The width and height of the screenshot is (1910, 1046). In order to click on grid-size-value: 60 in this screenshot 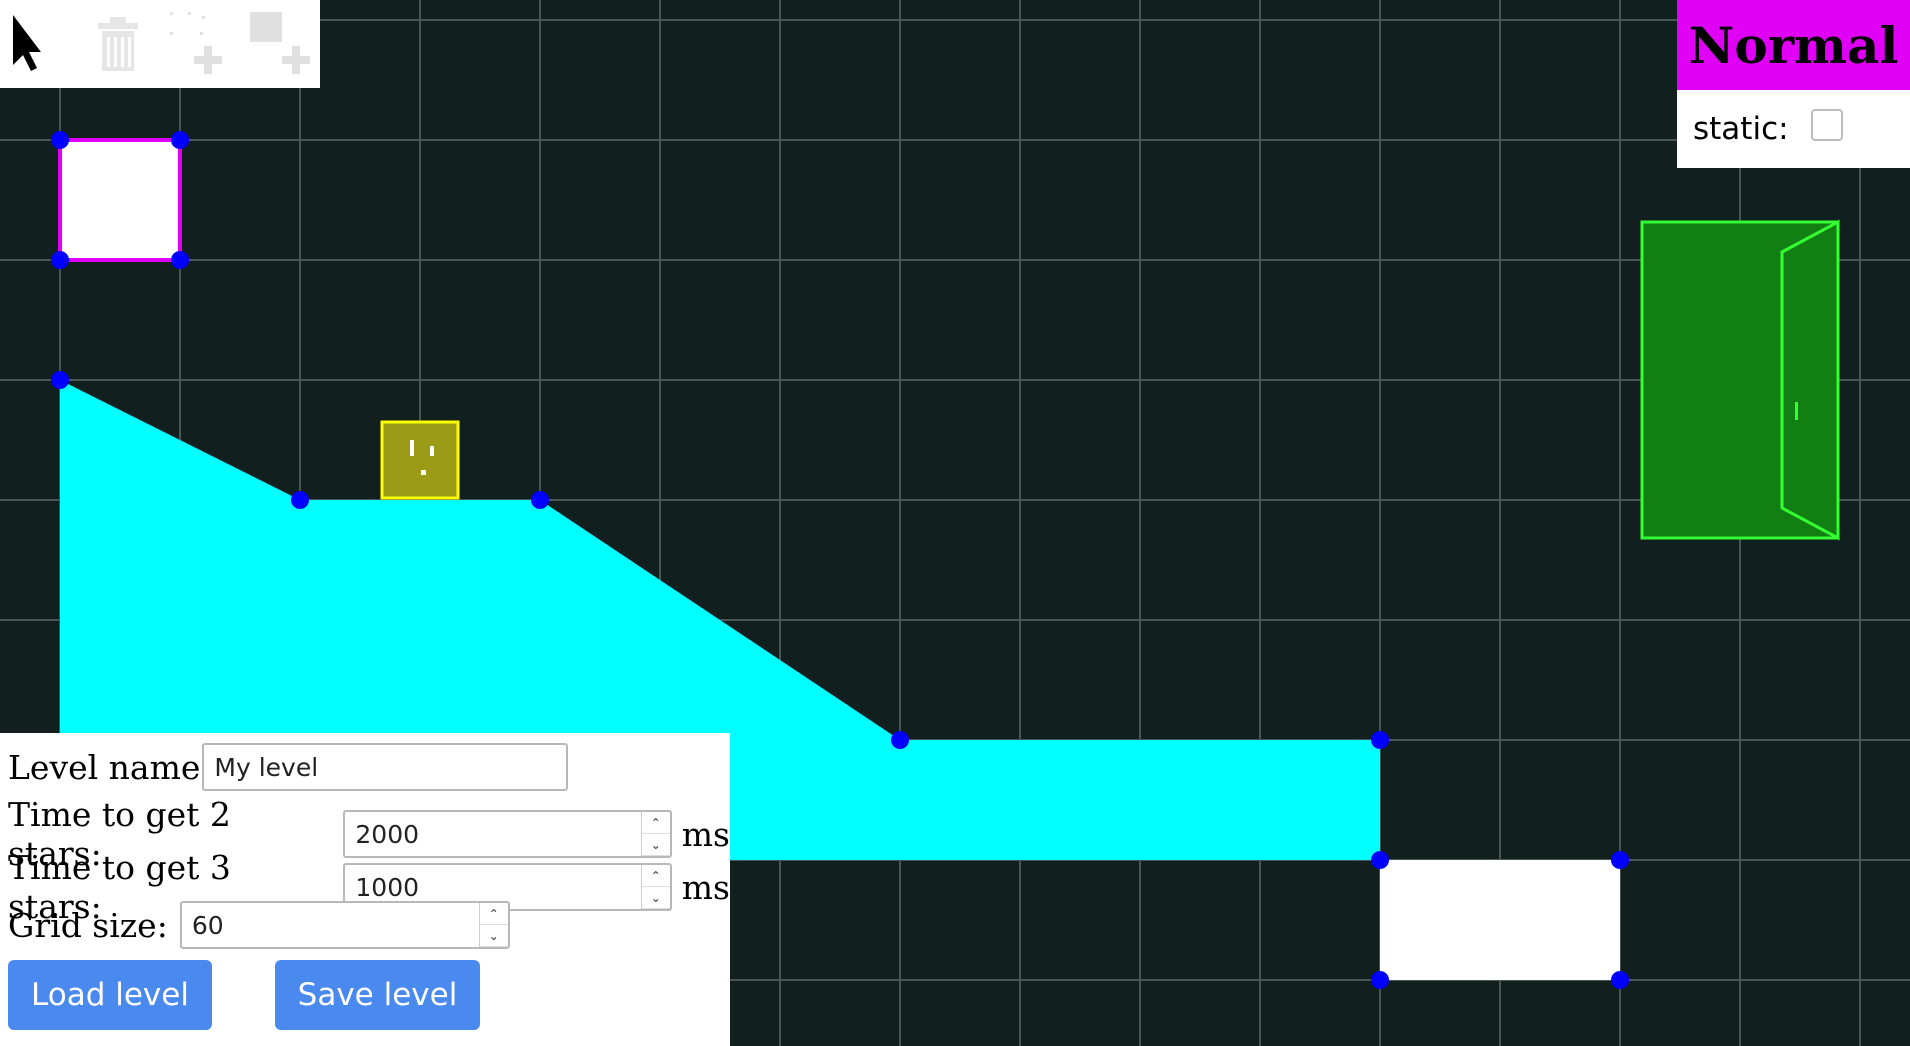, I will do `click(207, 925)`.